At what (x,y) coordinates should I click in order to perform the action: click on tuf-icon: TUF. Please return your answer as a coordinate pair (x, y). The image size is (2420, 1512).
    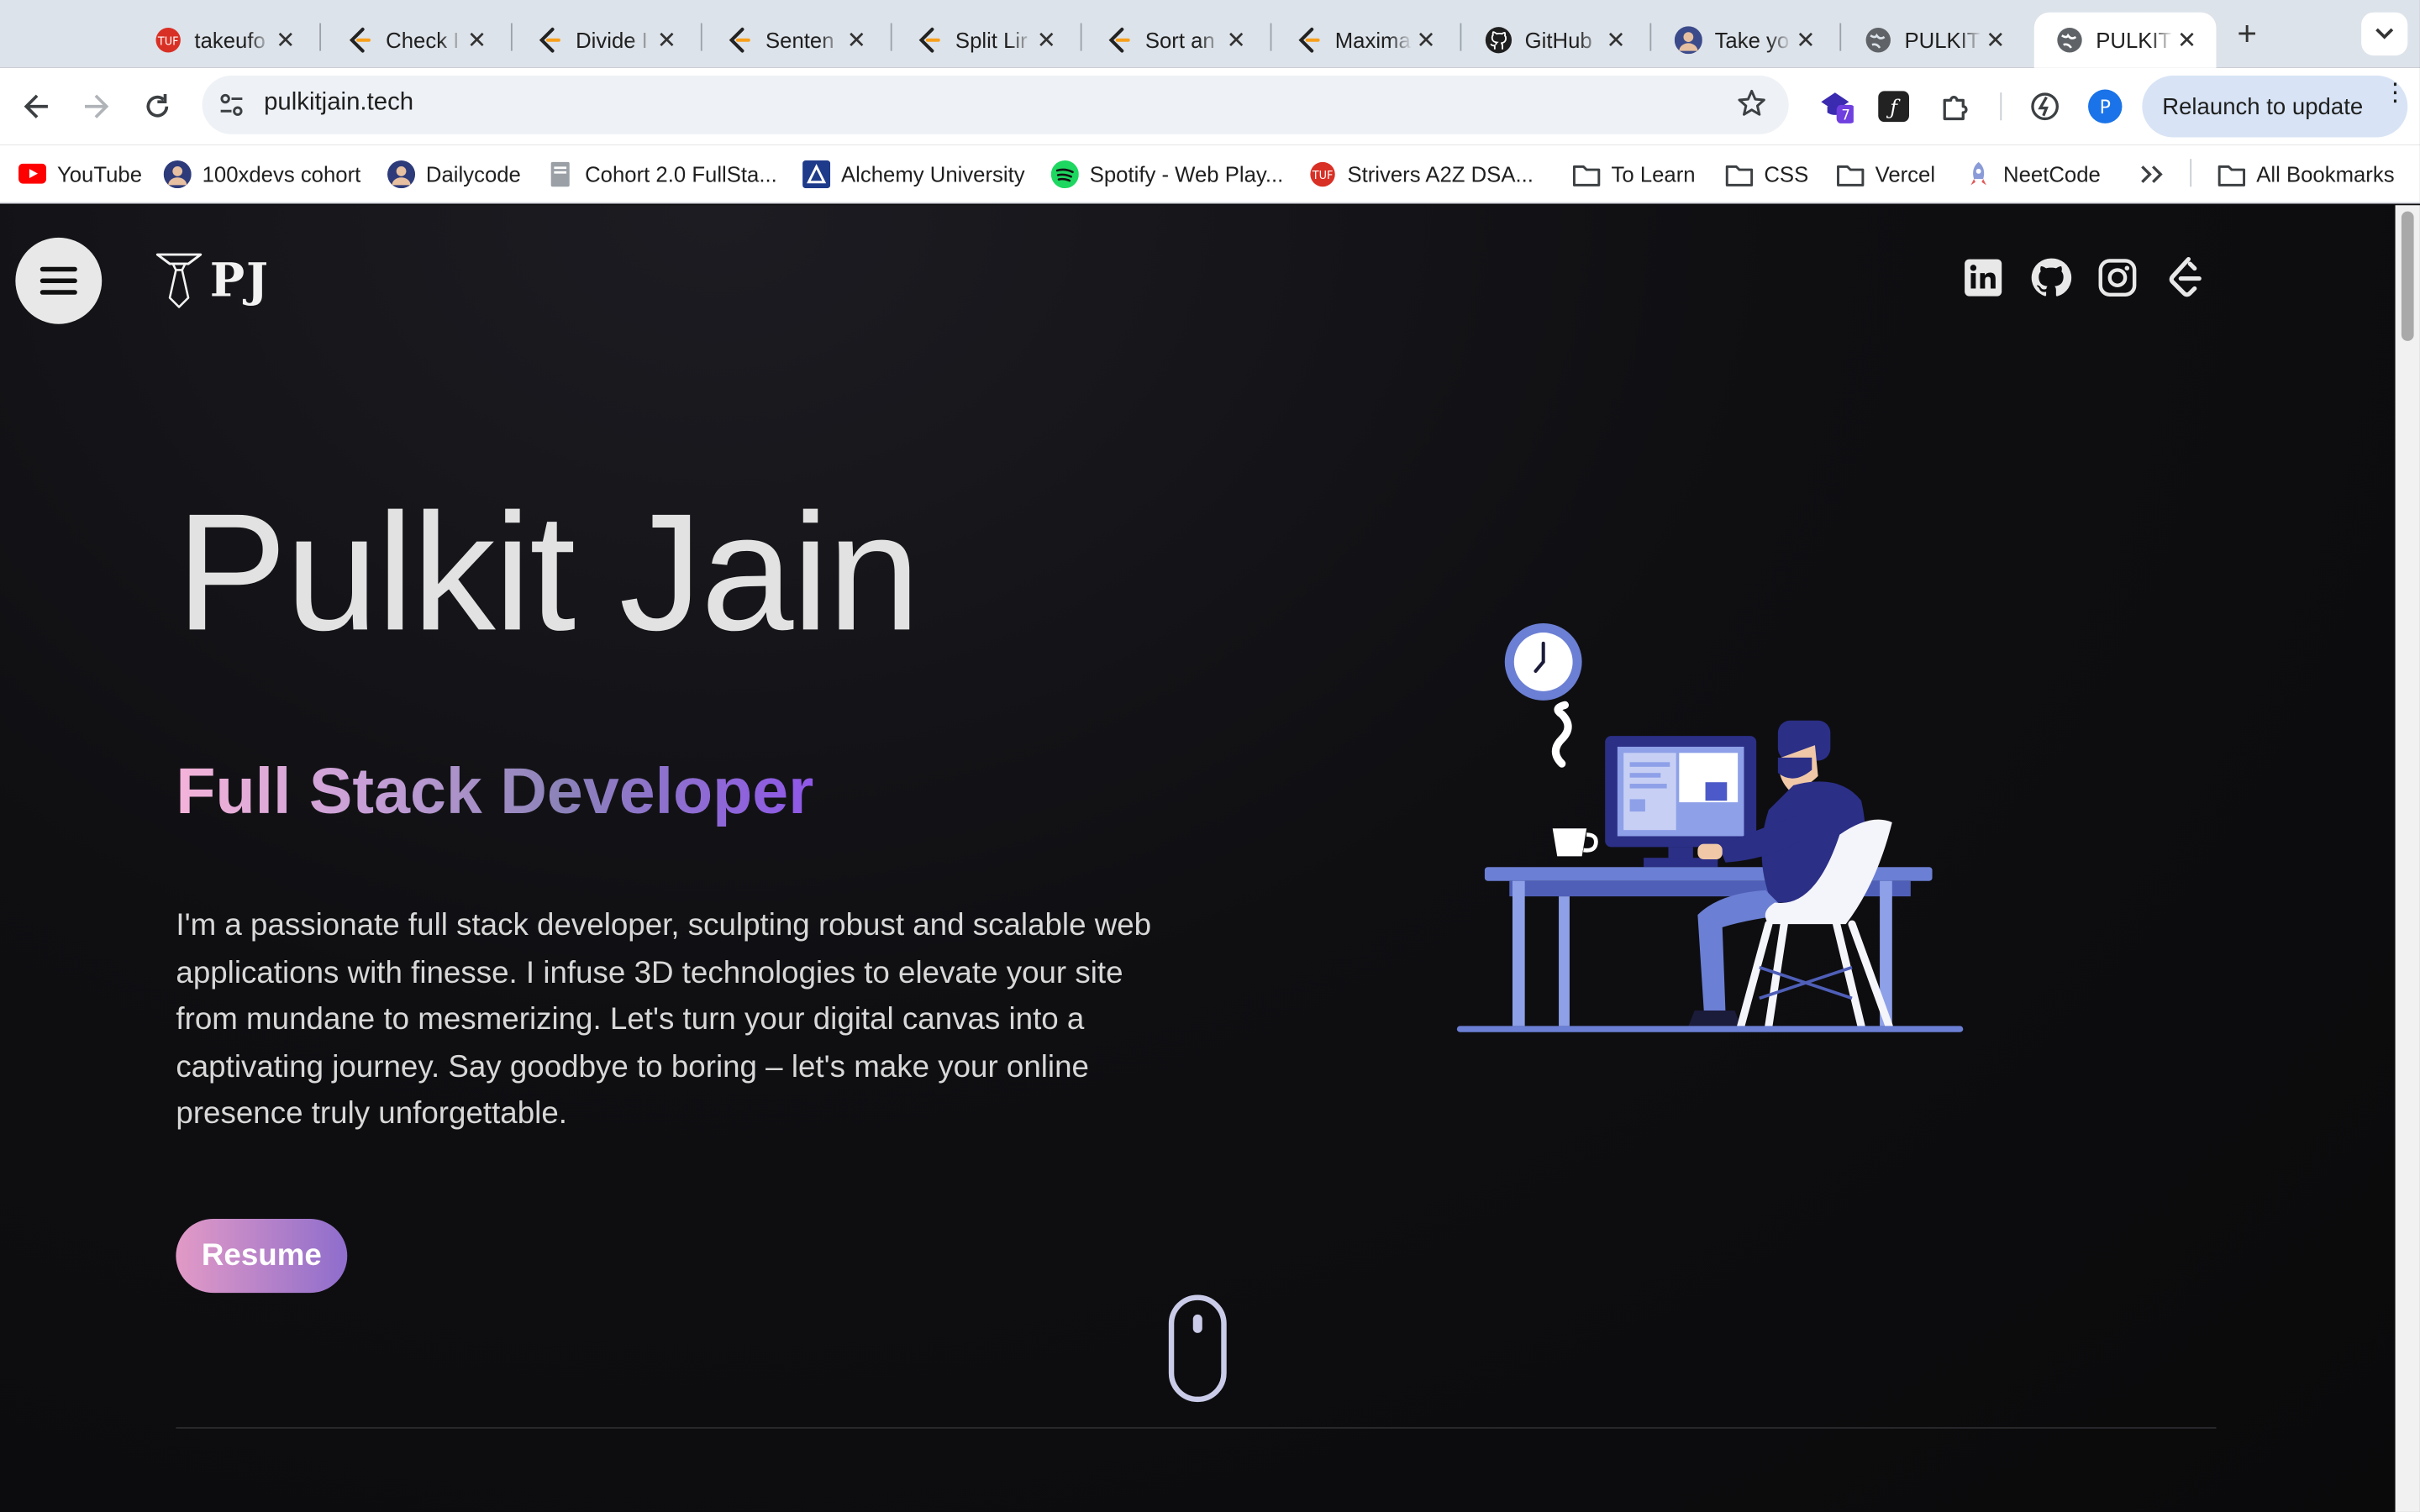
    Looking at the image, I should click on (168, 40).